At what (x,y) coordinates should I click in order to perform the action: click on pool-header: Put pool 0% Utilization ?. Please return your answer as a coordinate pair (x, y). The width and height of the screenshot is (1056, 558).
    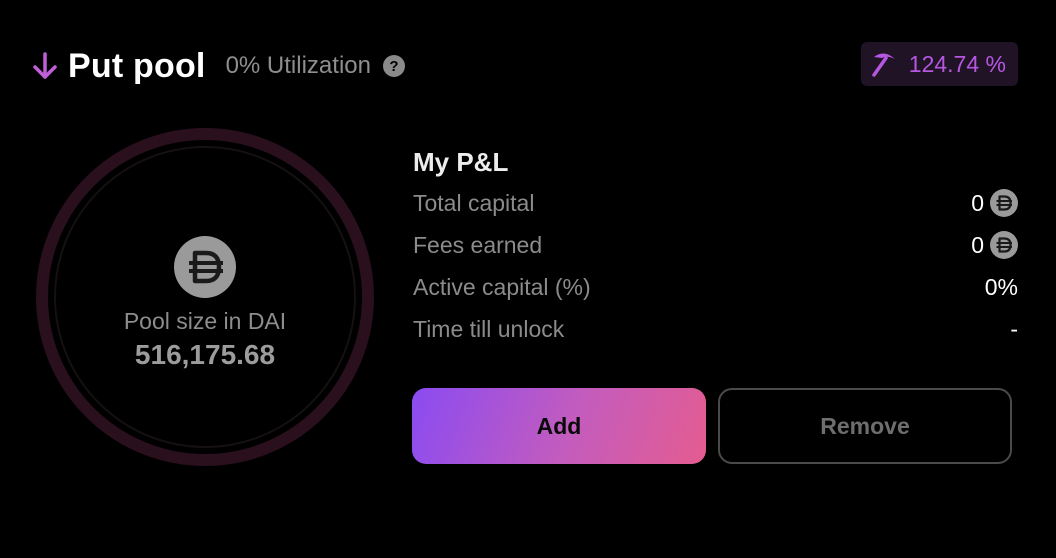
    Looking at the image, I should click on (217, 66).